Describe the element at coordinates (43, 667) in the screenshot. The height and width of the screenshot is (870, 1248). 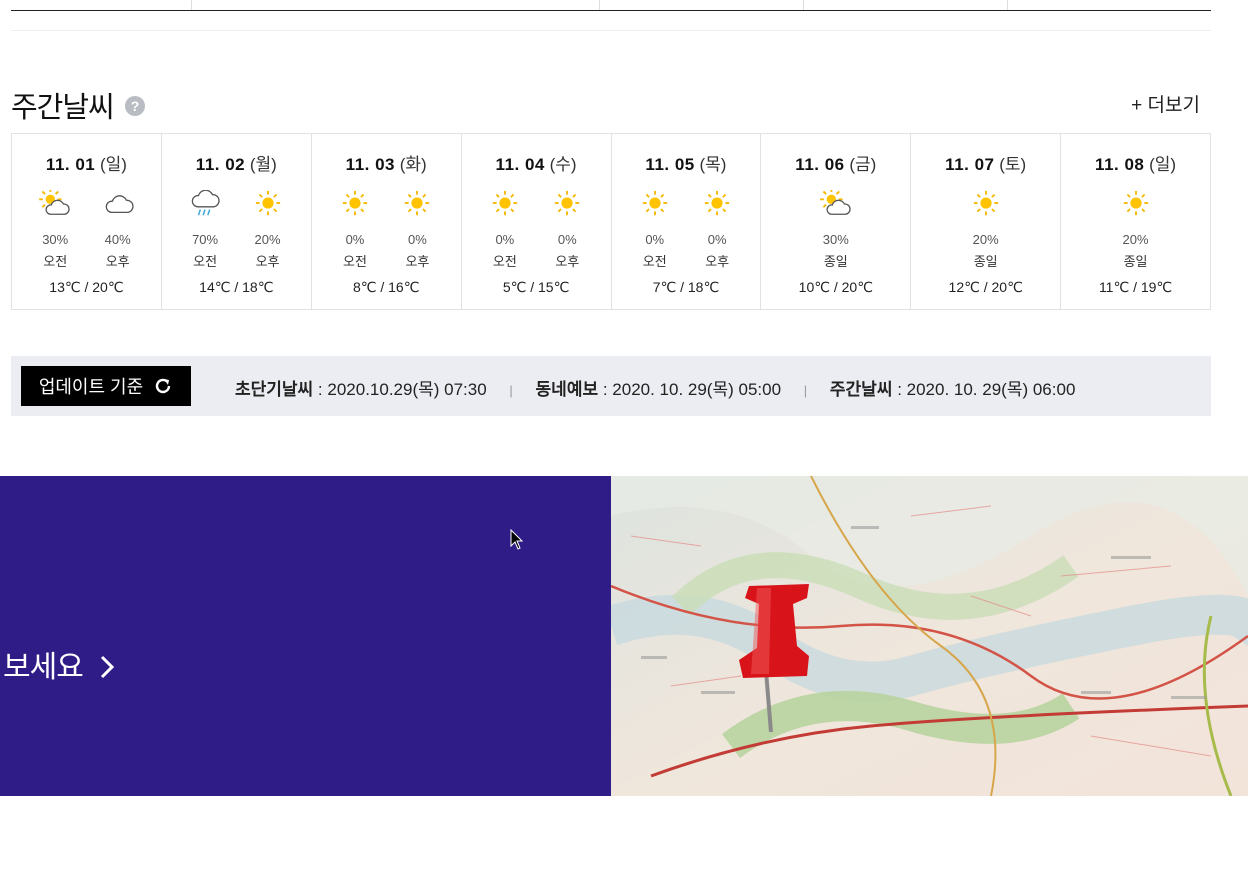
I see `banner-text: 보세요` at that location.